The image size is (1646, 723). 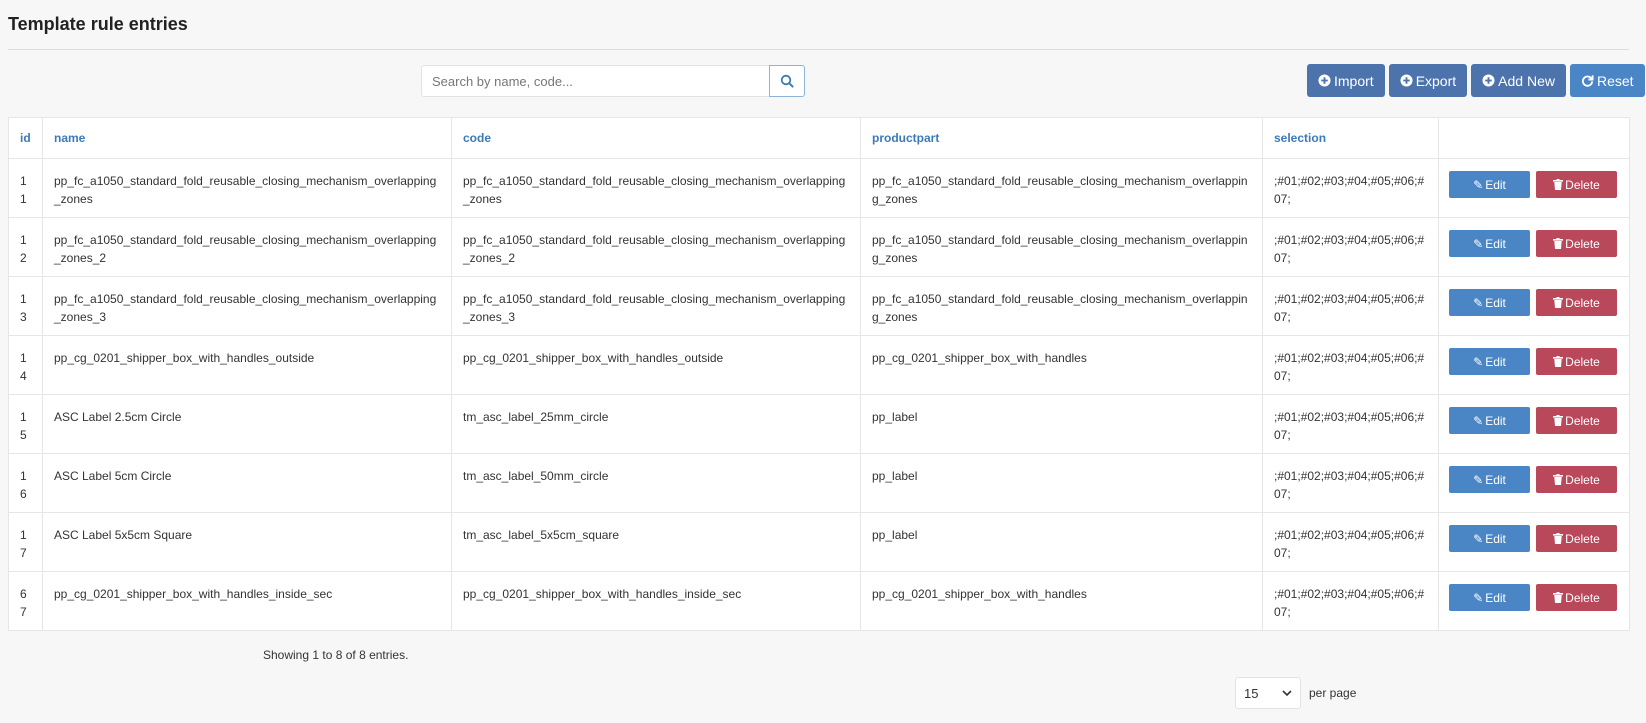 I want to click on page-title: Template rule entries, so click(x=98, y=24).